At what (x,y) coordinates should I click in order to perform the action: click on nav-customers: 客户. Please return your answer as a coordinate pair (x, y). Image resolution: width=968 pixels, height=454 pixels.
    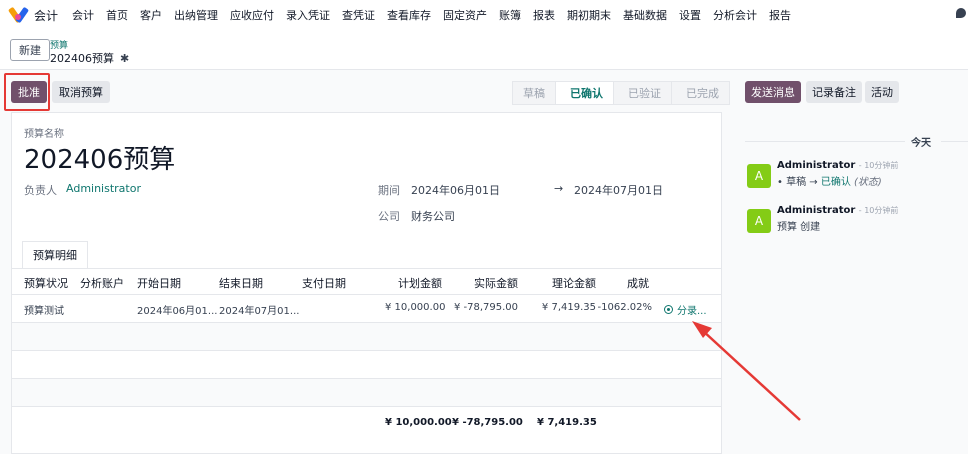
    Looking at the image, I should click on (151, 15).